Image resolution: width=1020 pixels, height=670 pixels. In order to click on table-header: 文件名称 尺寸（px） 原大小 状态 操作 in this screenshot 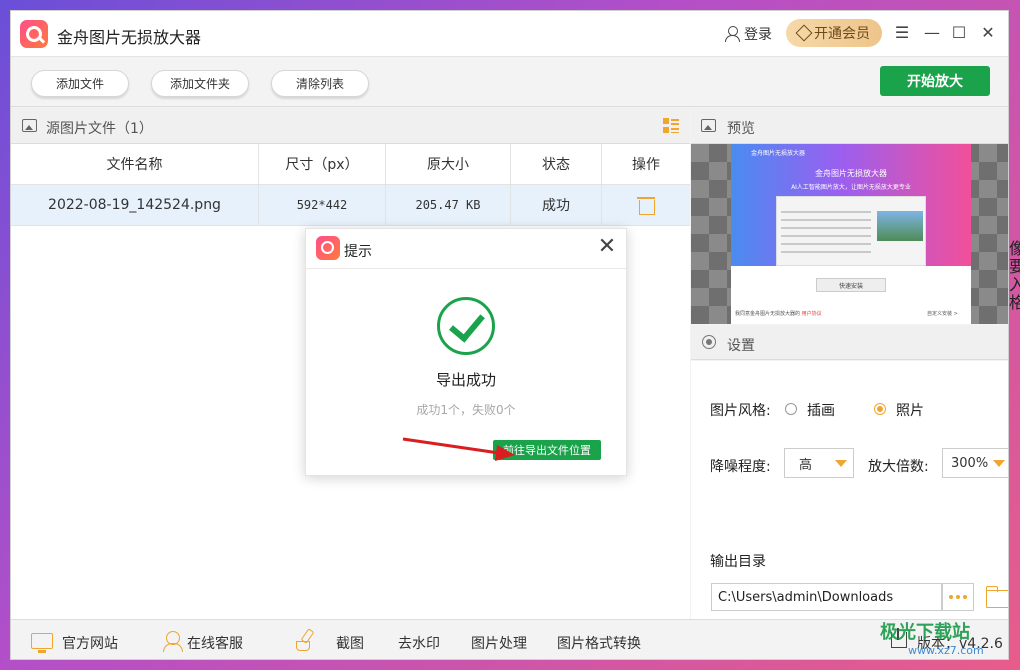, I will do `click(350, 164)`.